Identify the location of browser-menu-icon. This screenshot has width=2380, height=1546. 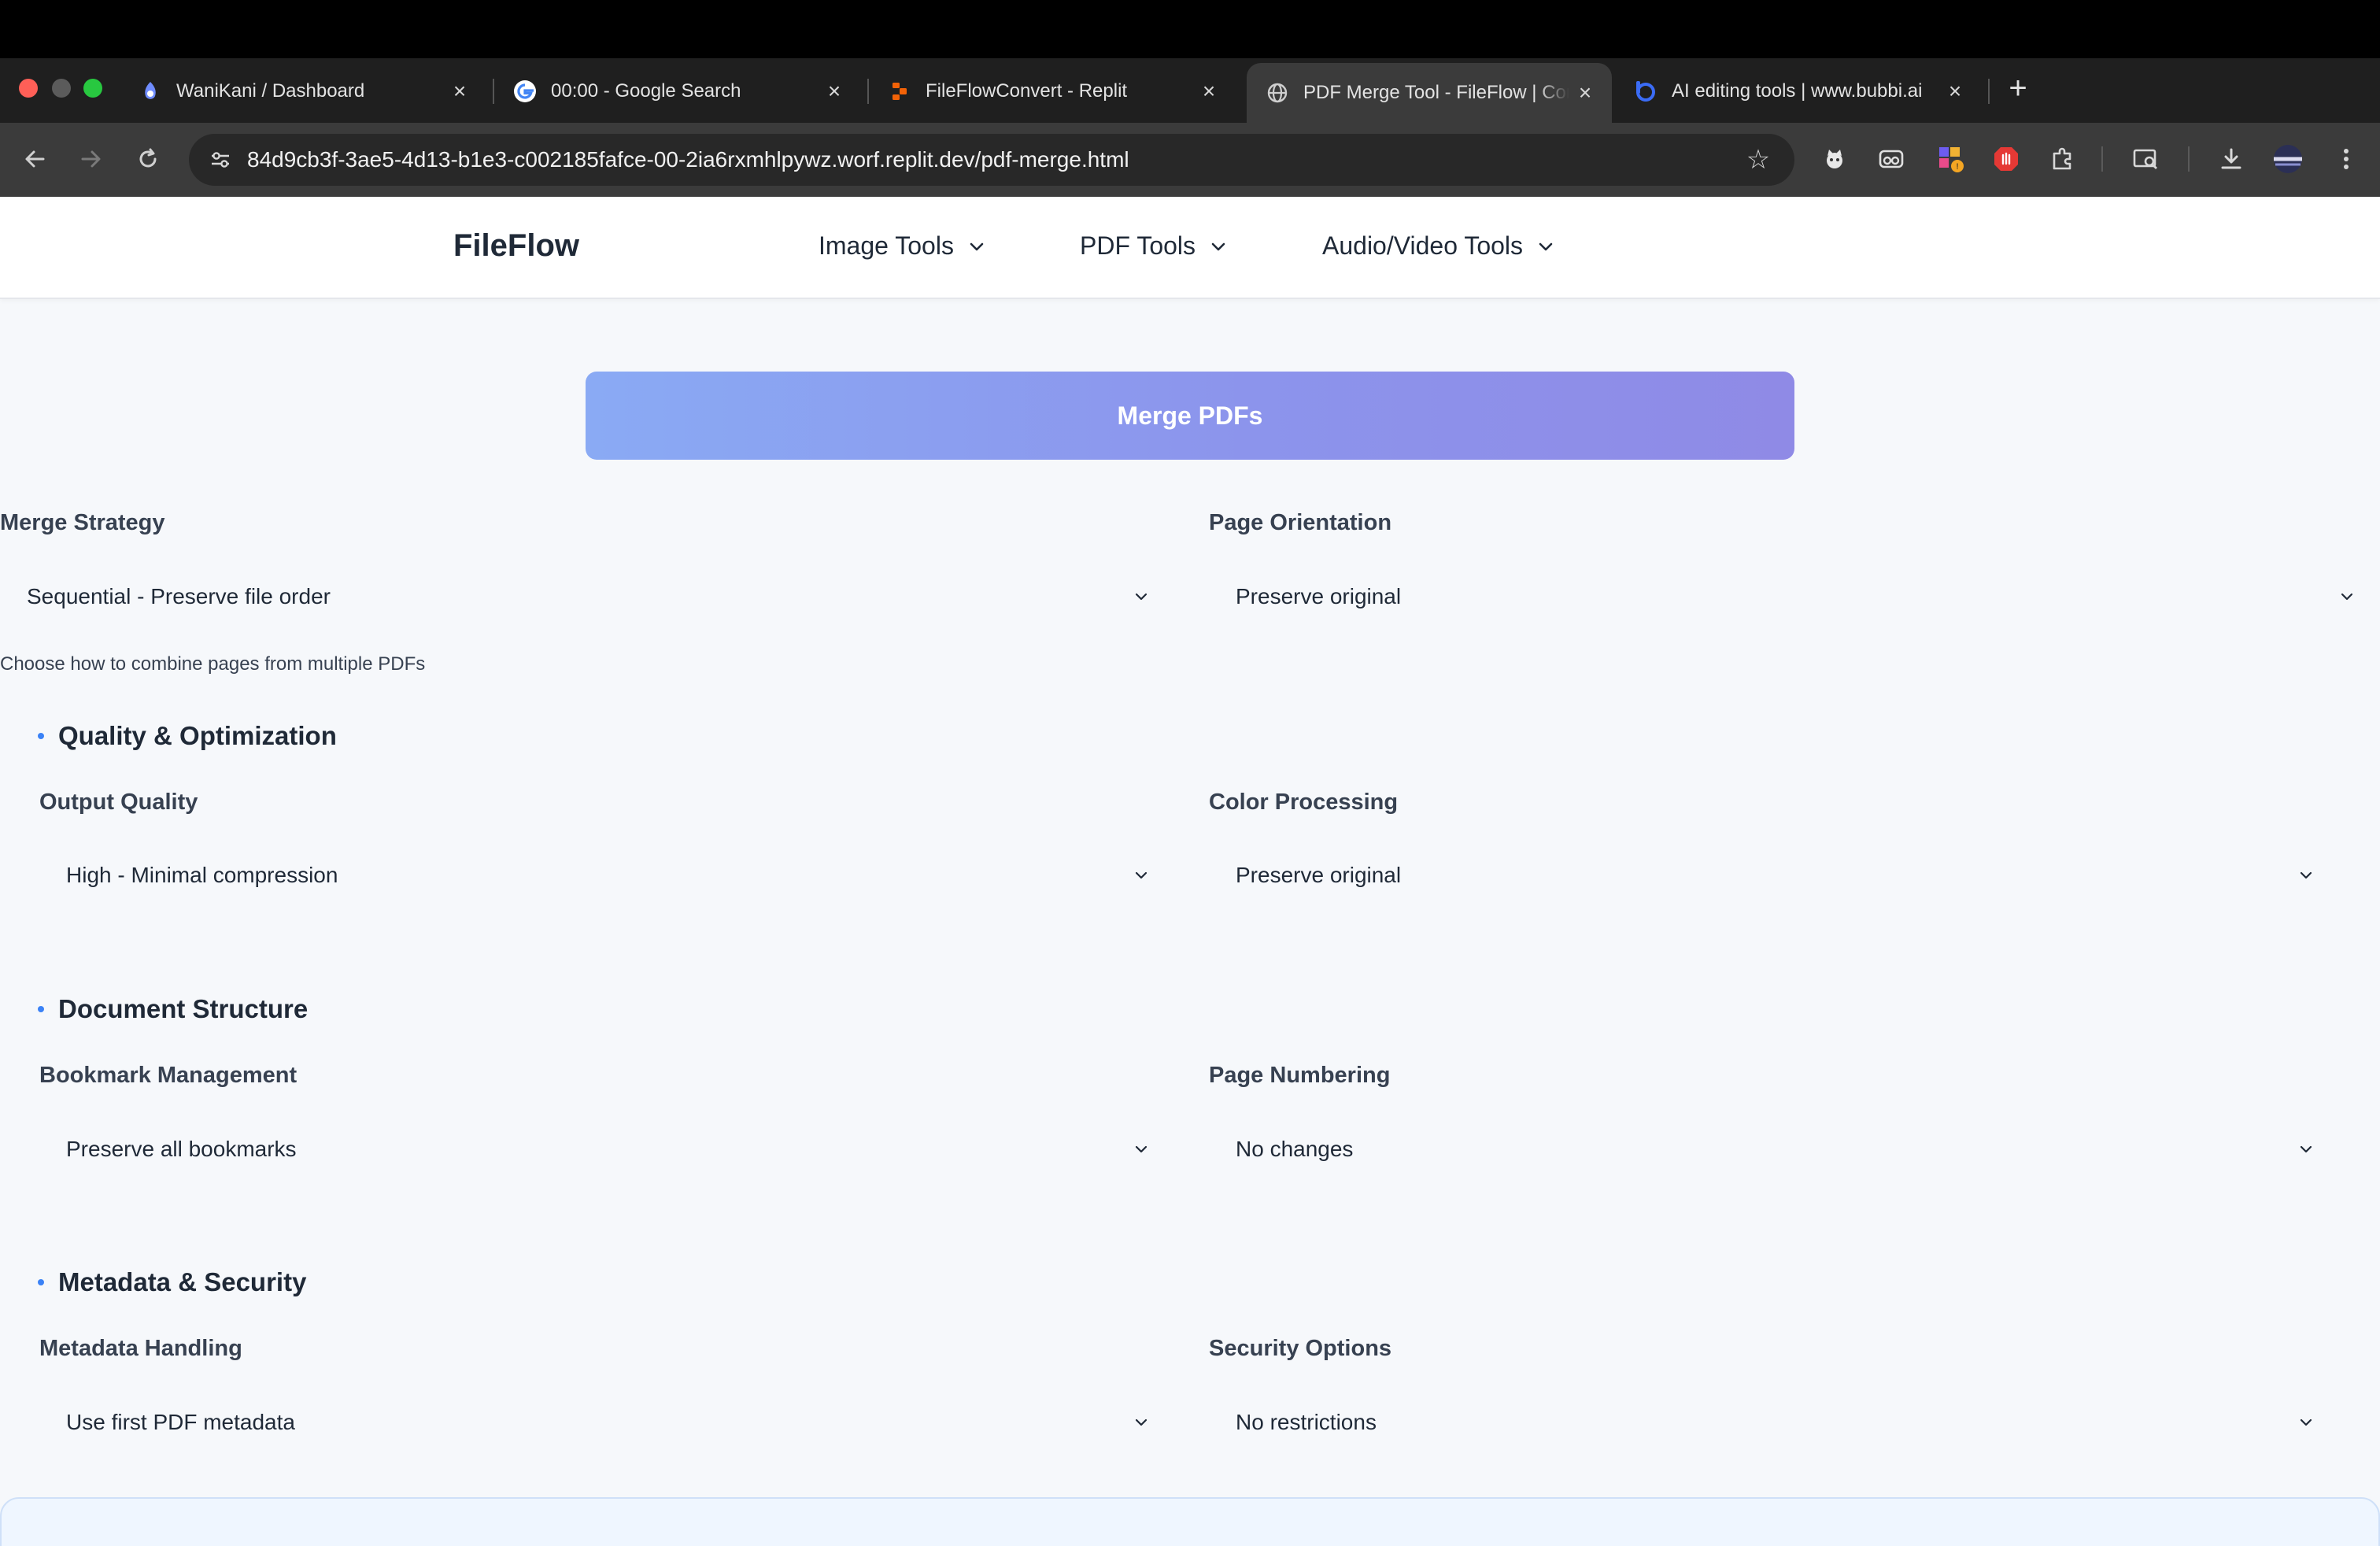
(2346, 159).